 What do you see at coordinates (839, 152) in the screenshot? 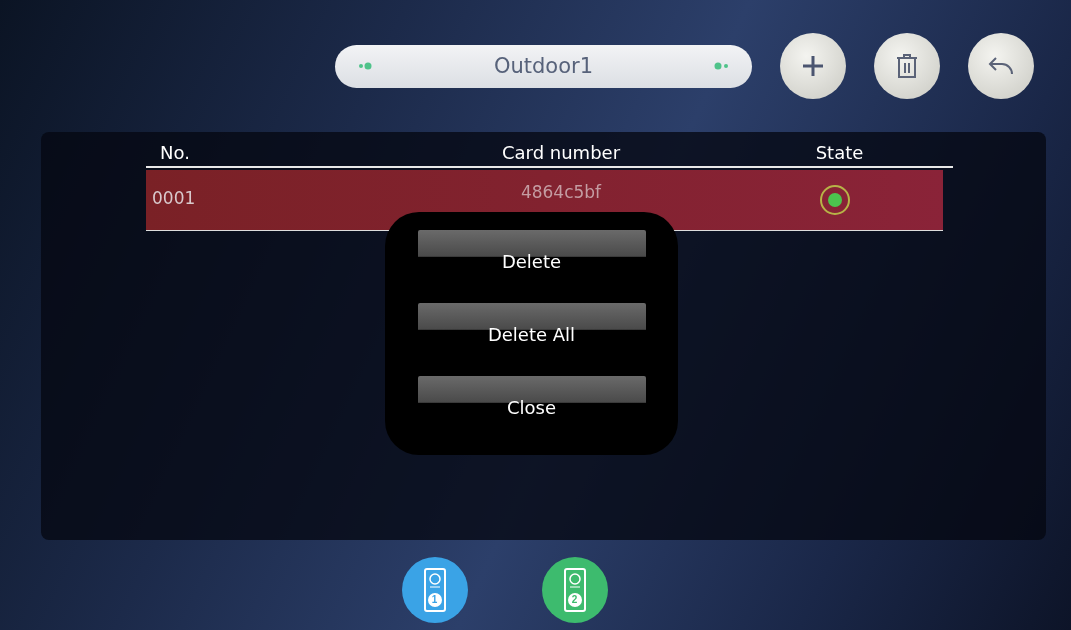
I see `column-header: State` at bounding box center [839, 152].